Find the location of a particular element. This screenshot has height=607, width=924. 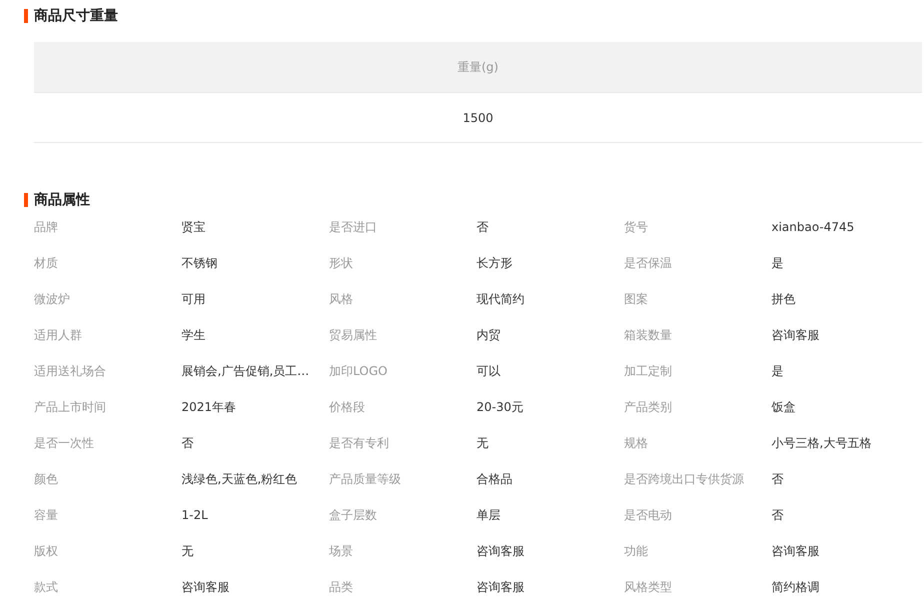

attribute-value: 浅绿色,天蓝色,粉红色 is located at coordinates (240, 479).